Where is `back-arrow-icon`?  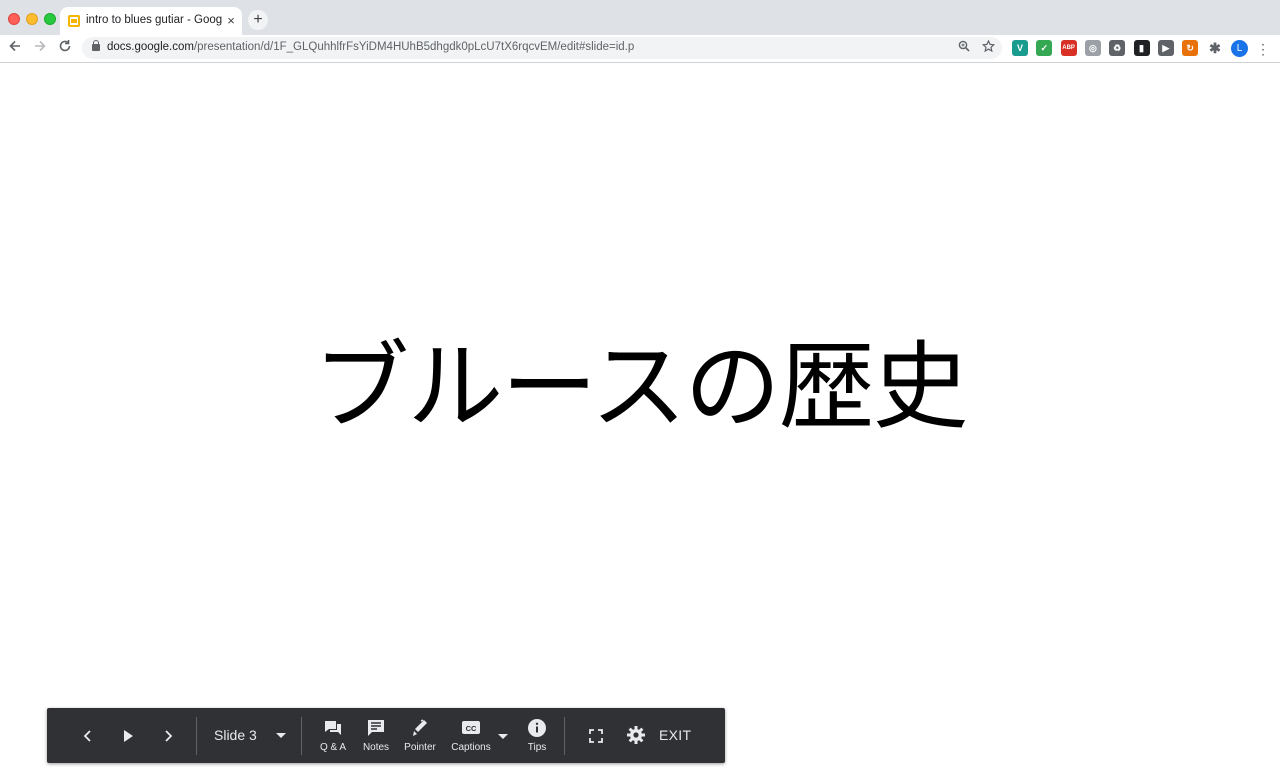 back-arrow-icon is located at coordinates (14, 46).